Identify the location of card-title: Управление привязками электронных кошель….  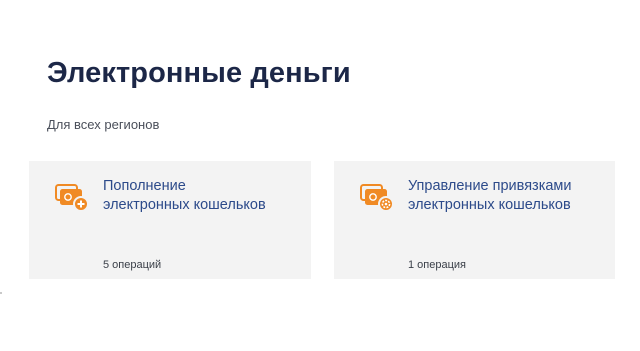
(508, 196).